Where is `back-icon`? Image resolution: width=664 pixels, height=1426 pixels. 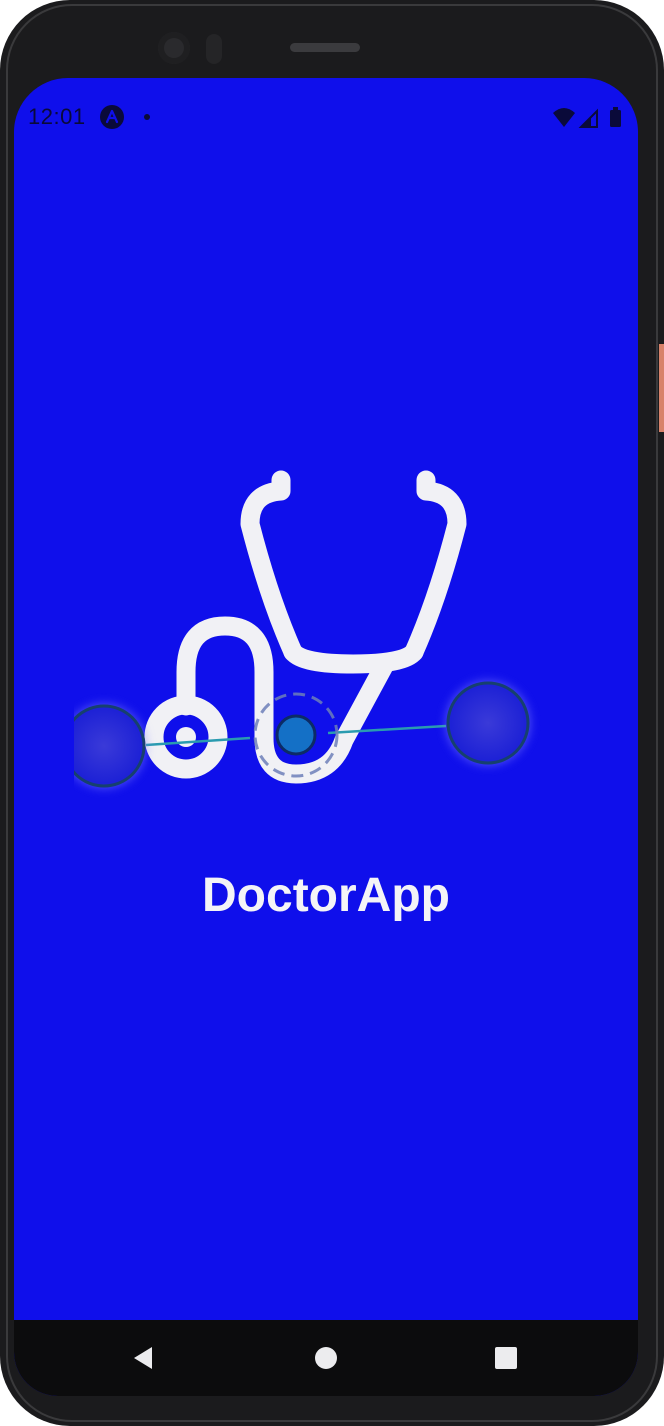
back-icon is located at coordinates (144, 1358).